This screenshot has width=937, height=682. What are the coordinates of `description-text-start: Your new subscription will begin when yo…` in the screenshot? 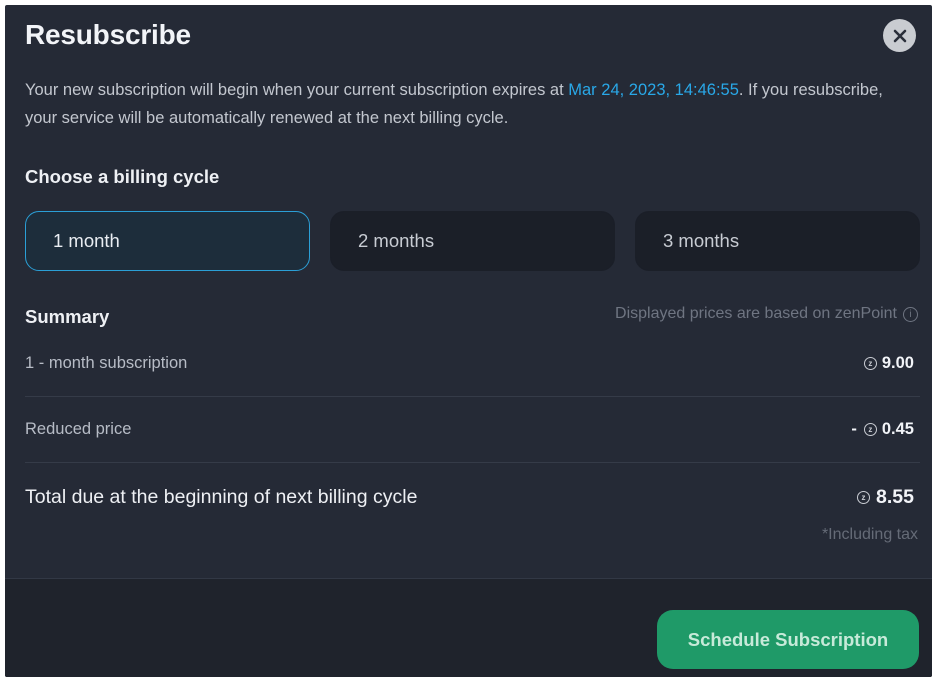 It's located at (297, 90).